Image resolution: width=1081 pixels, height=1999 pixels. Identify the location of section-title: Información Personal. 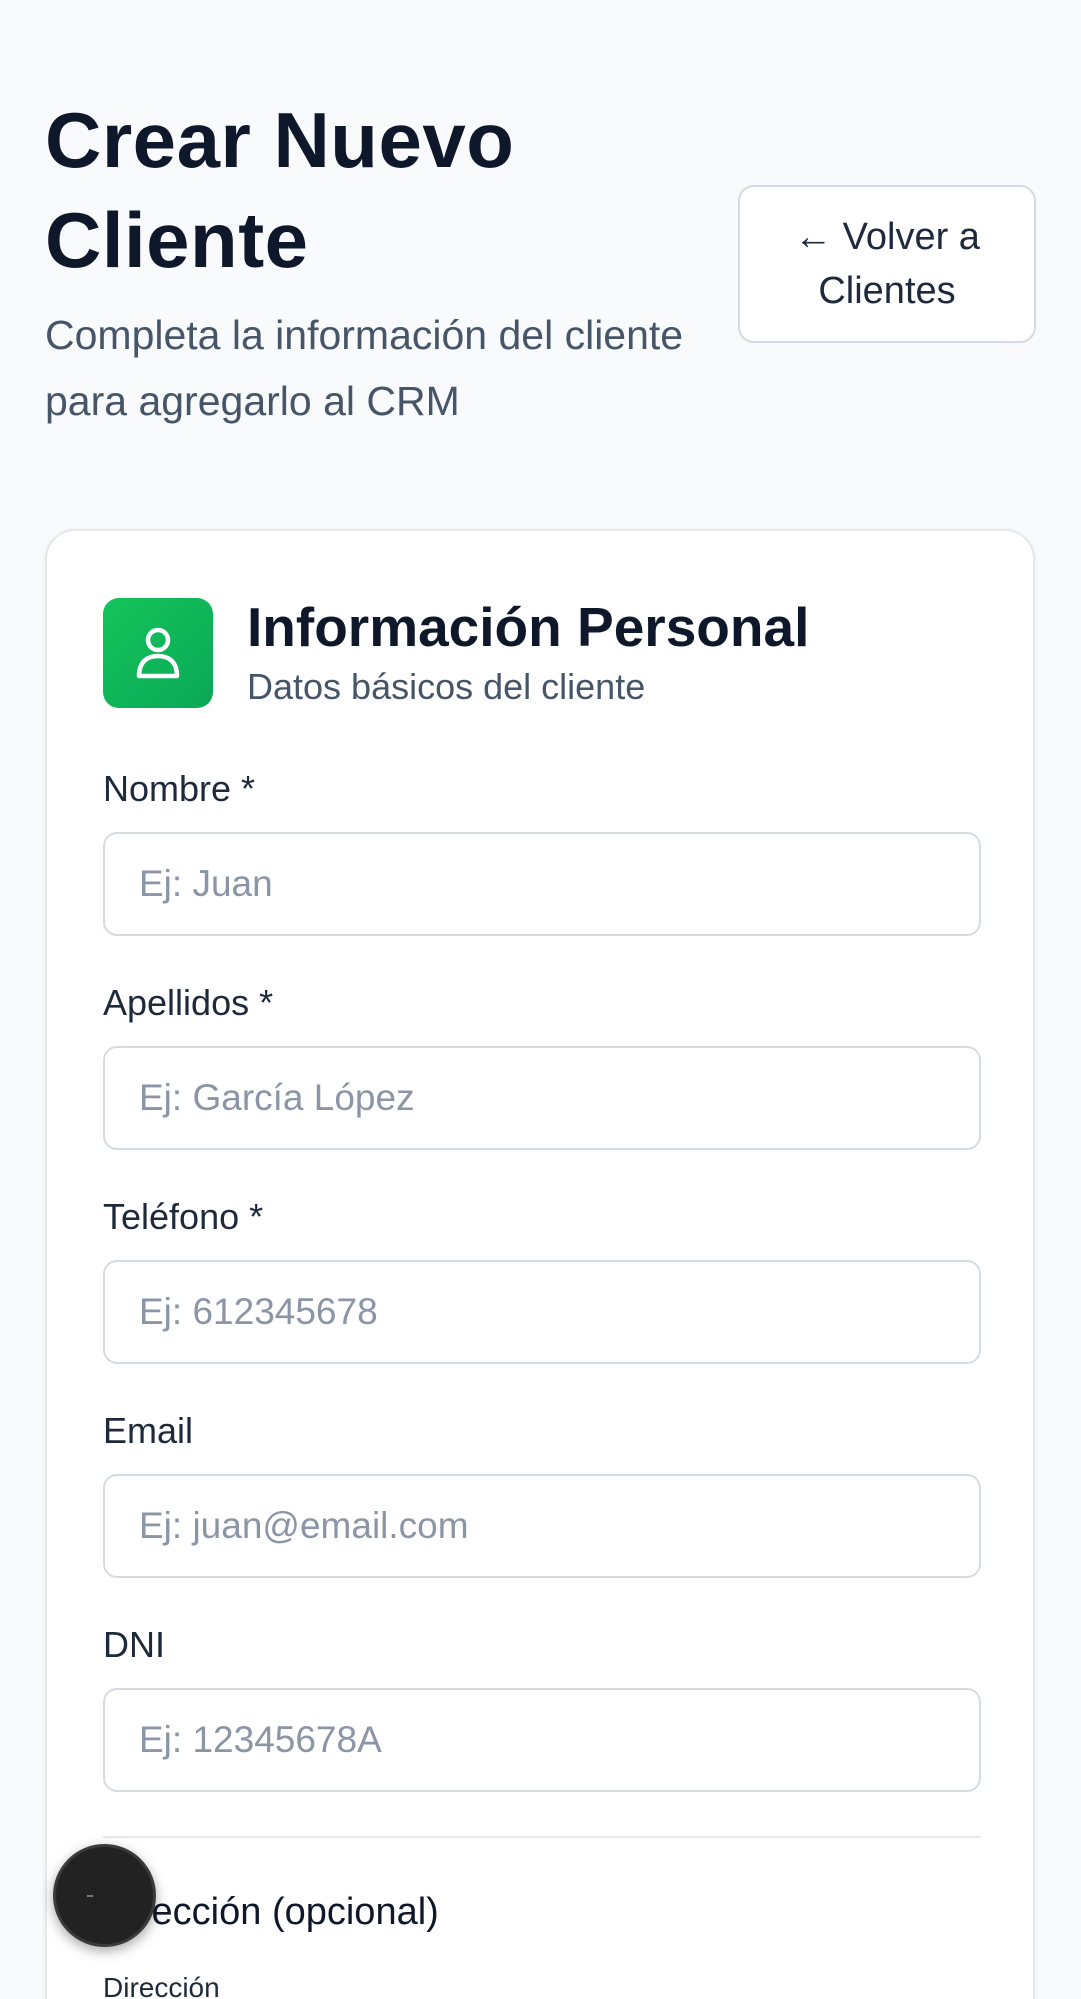
(528, 627).